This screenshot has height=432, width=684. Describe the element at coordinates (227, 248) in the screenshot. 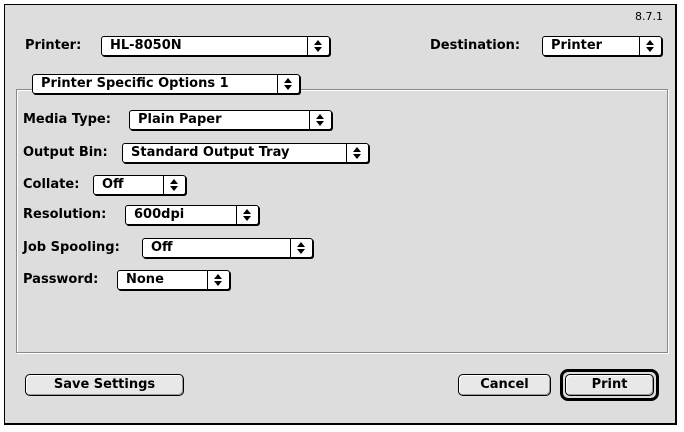

I see `job-spooling-popup: Off` at that location.